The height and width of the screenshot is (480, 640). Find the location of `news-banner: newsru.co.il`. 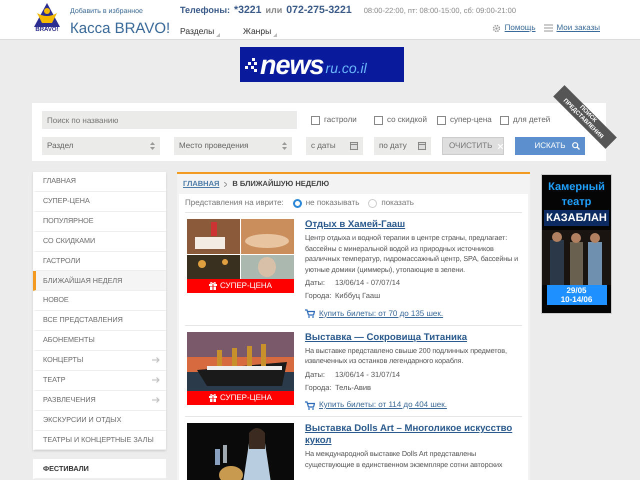

news-banner: newsru.co.il is located at coordinates (322, 64).